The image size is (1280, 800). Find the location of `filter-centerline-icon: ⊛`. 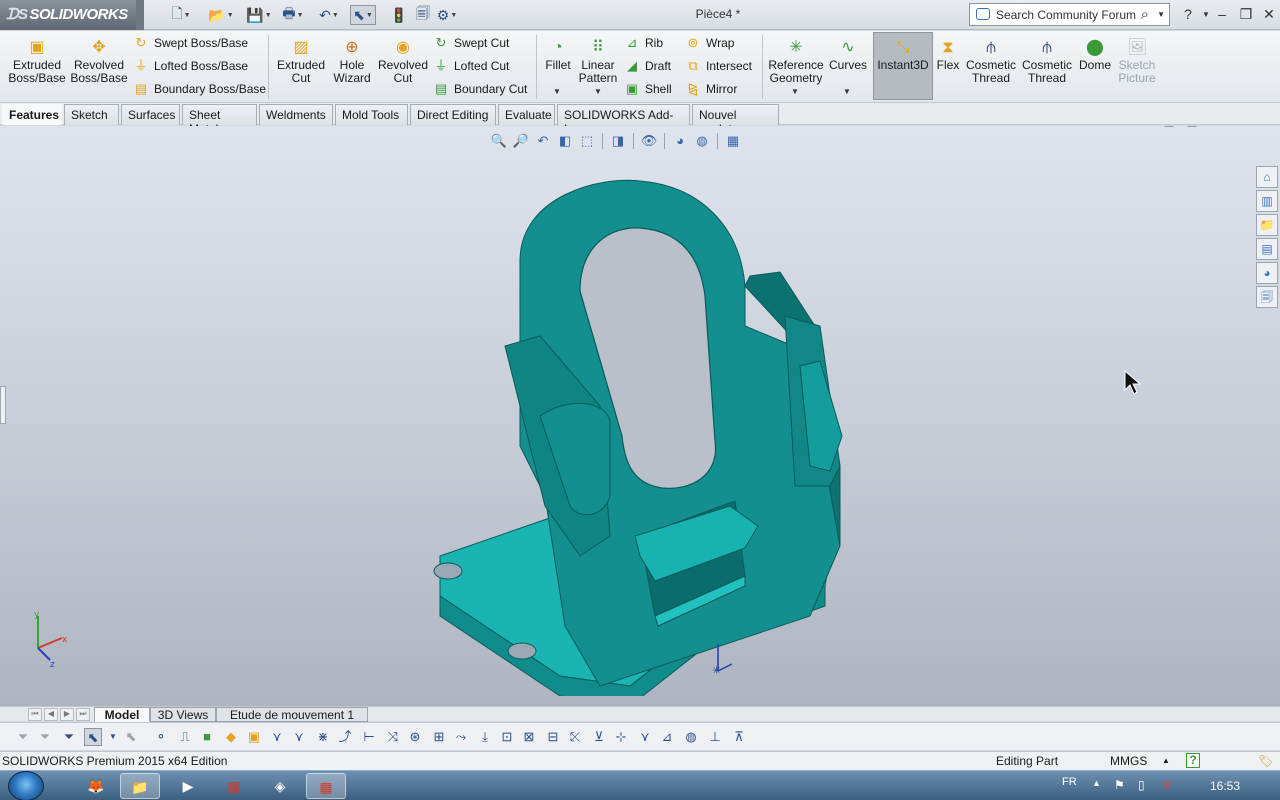

filter-centerline-icon: ⊛ is located at coordinates (415, 737).